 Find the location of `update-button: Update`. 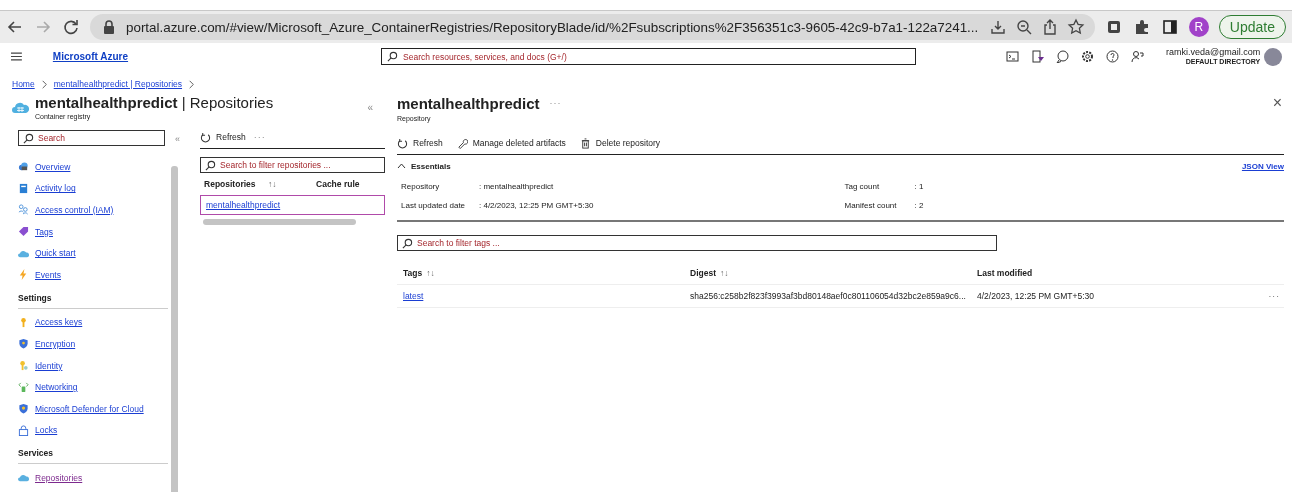

update-button: Update is located at coordinates (1252, 27).